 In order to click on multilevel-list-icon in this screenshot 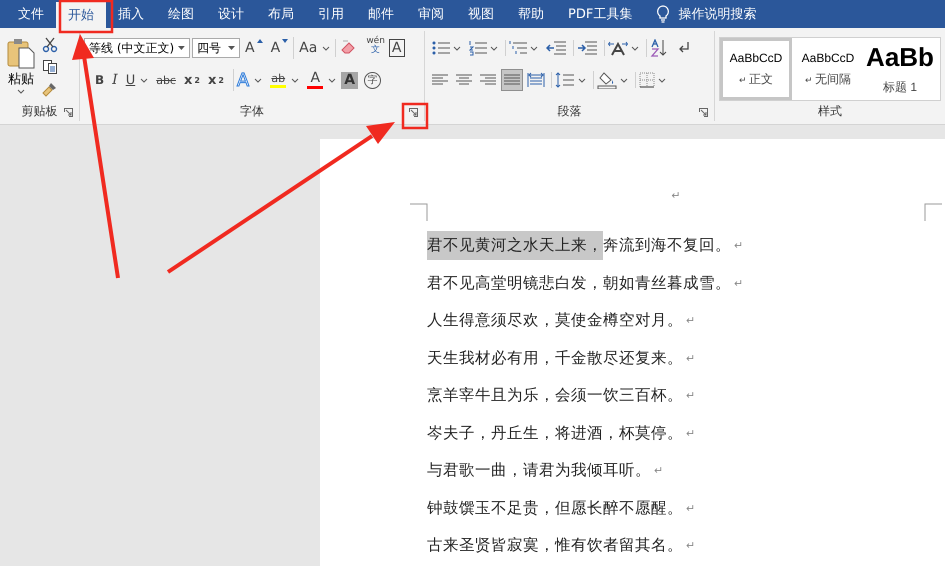, I will do `click(518, 48)`.